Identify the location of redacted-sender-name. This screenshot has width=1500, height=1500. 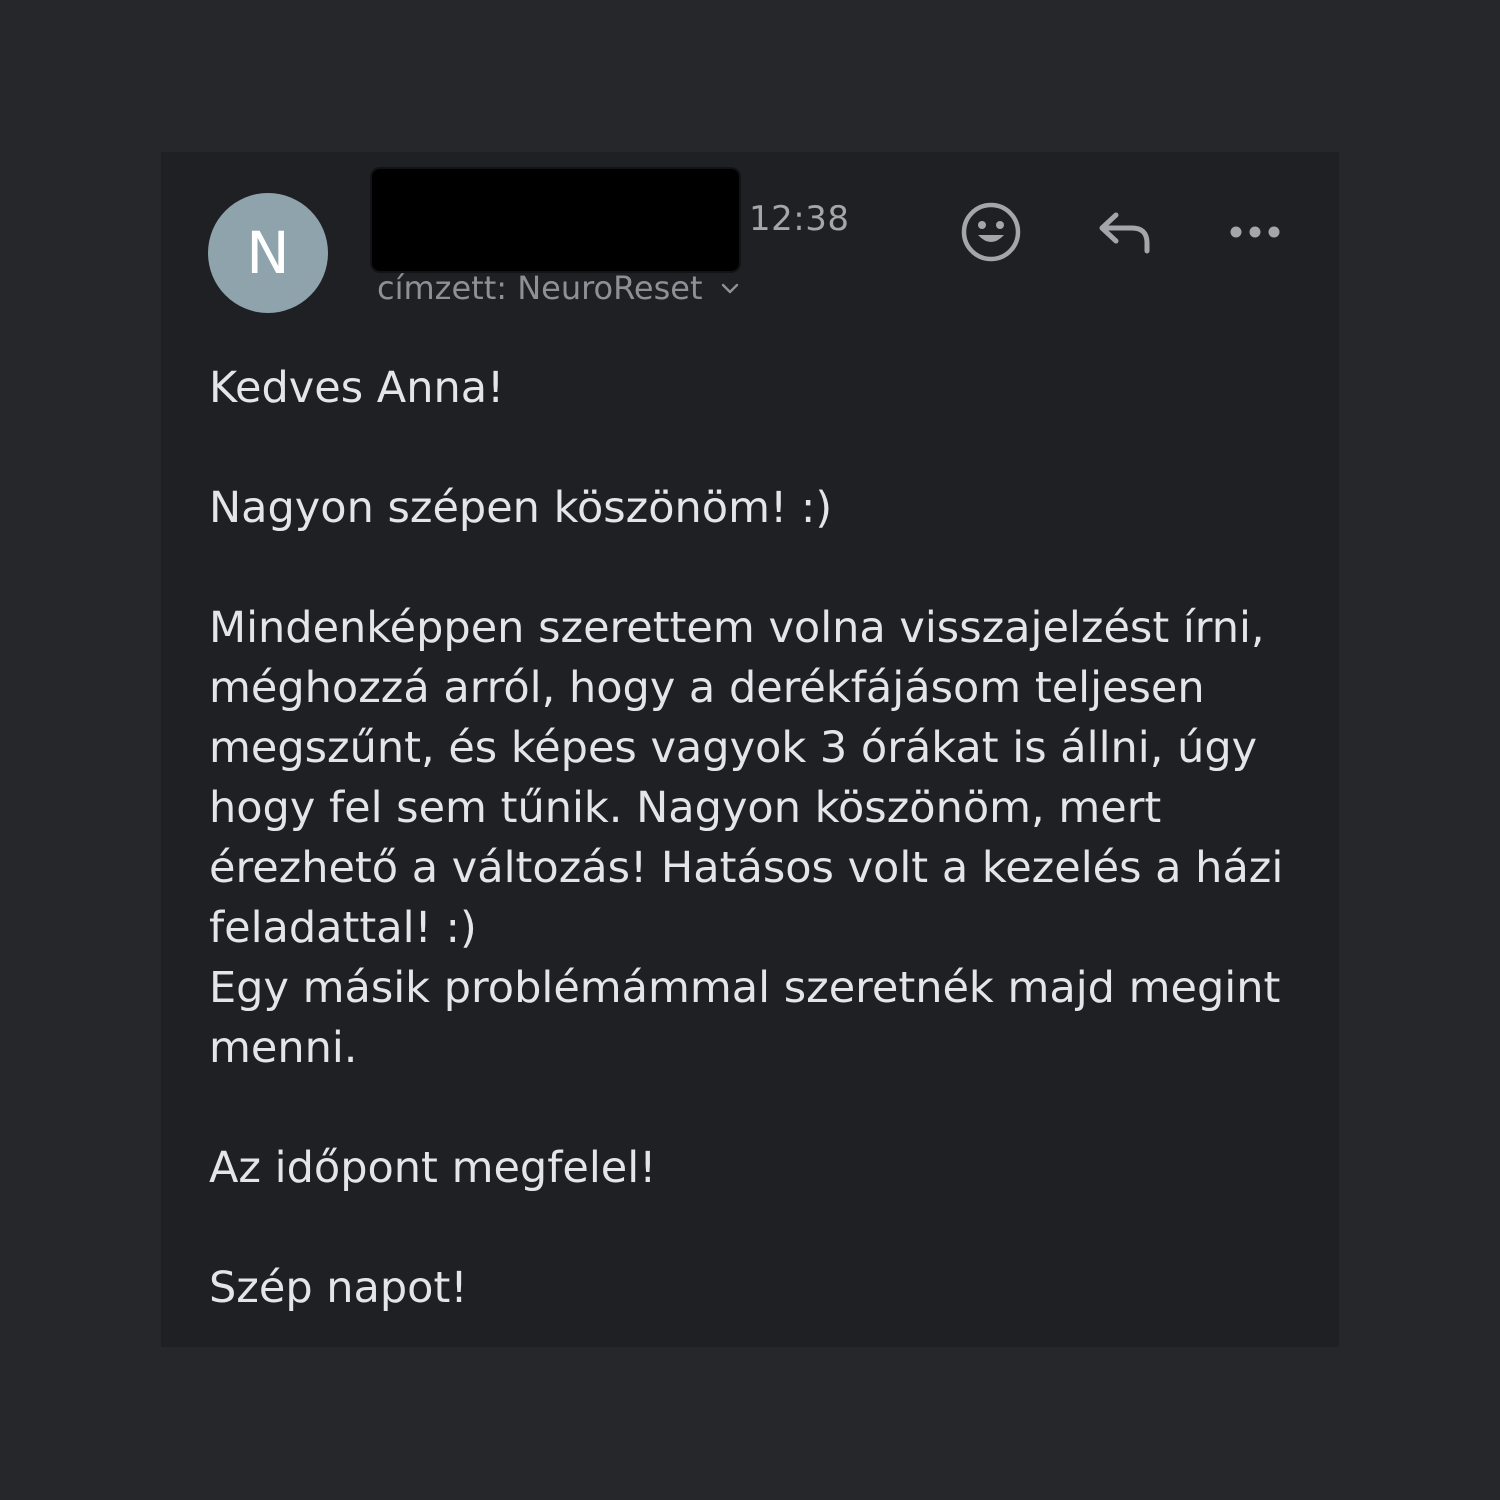
(555, 220).